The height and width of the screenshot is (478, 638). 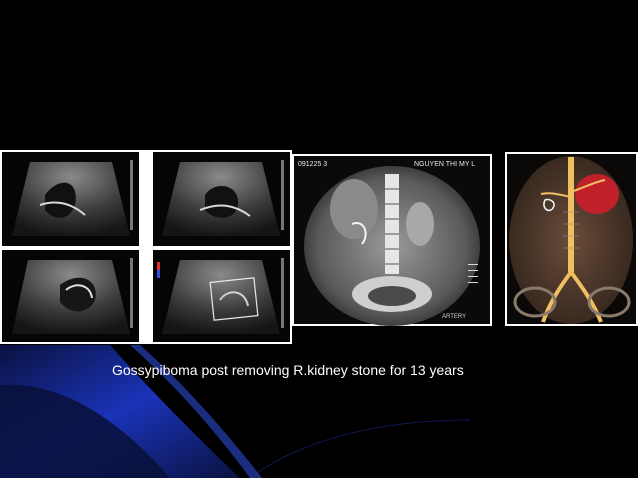 What do you see at coordinates (312, 164) in the screenshot?
I see `ct-header-left: 091225 3` at bounding box center [312, 164].